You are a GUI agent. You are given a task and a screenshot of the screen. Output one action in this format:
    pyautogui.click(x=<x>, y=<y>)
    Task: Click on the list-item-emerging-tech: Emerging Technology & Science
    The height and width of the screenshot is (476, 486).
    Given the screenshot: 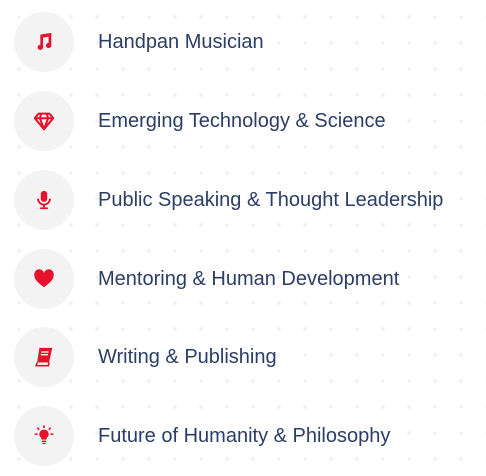 What is the action you would take?
    pyautogui.click(x=249, y=121)
    